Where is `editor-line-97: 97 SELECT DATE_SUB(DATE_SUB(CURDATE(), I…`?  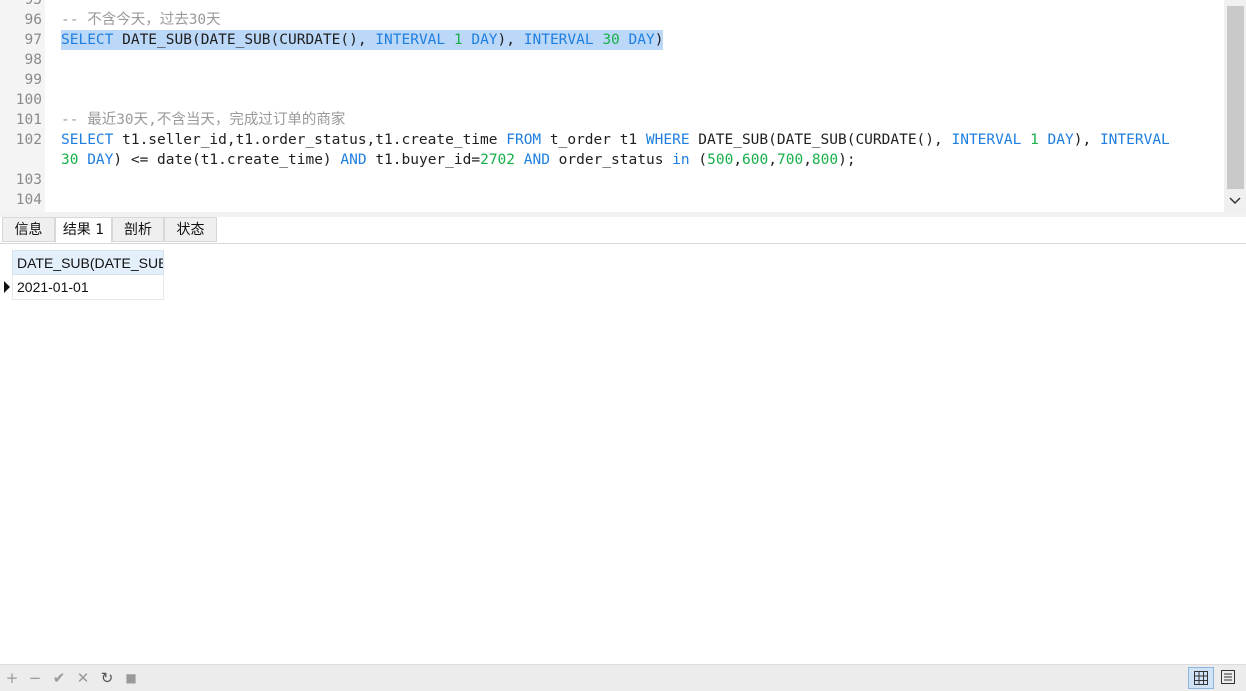
editor-line-97: 97 SELECT DATE_SUB(DATE_SUB(CURDATE(), I… is located at coordinates (612, 40).